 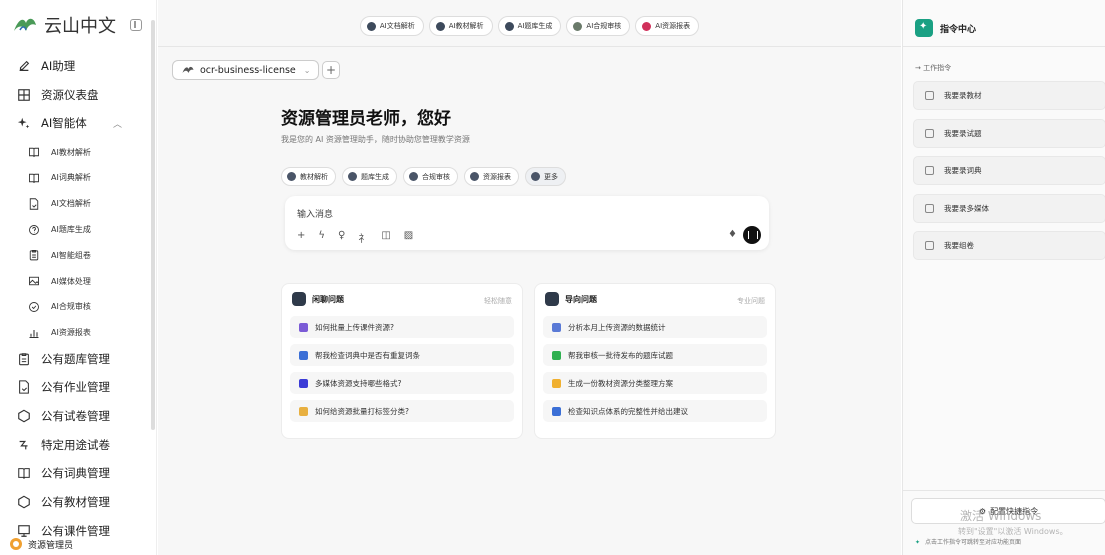 I want to click on divider, so click(x=1004, y=46).